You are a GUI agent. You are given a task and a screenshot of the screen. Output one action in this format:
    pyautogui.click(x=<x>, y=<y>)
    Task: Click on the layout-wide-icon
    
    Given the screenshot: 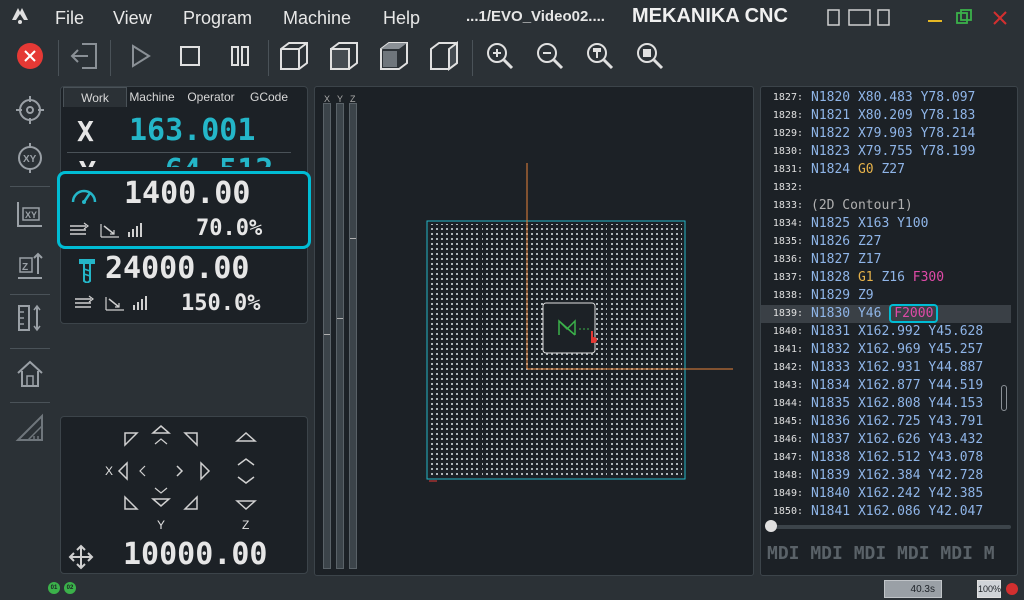 What is the action you would take?
    pyautogui.click(x=860, y=18)
    